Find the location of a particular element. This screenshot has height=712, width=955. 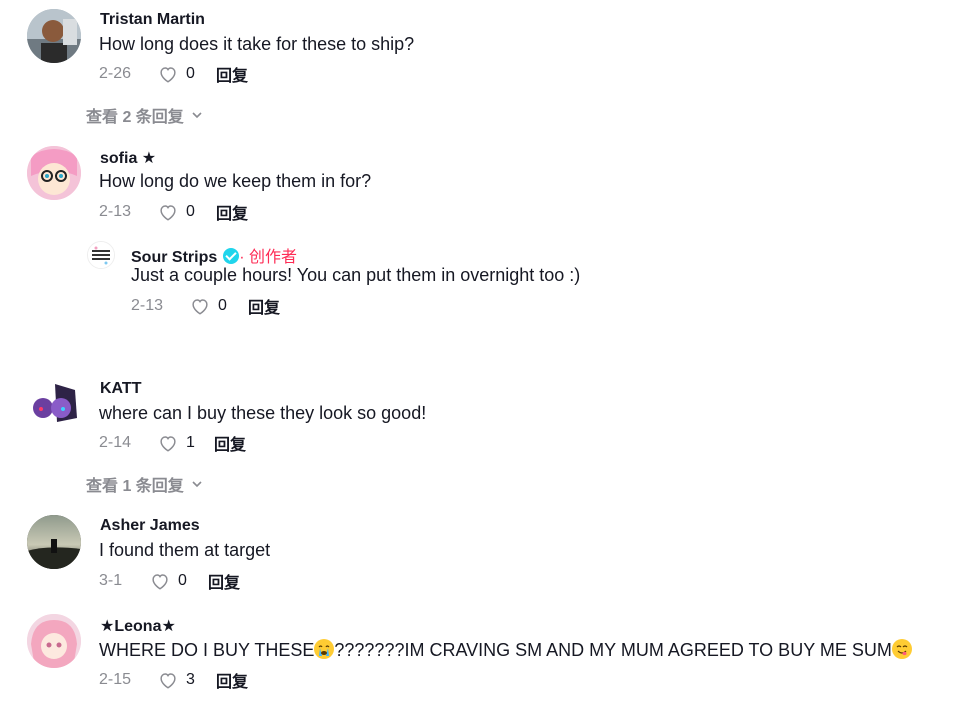

comment-meta: 2-15 3 回复 is located at coordinates (173, 680).